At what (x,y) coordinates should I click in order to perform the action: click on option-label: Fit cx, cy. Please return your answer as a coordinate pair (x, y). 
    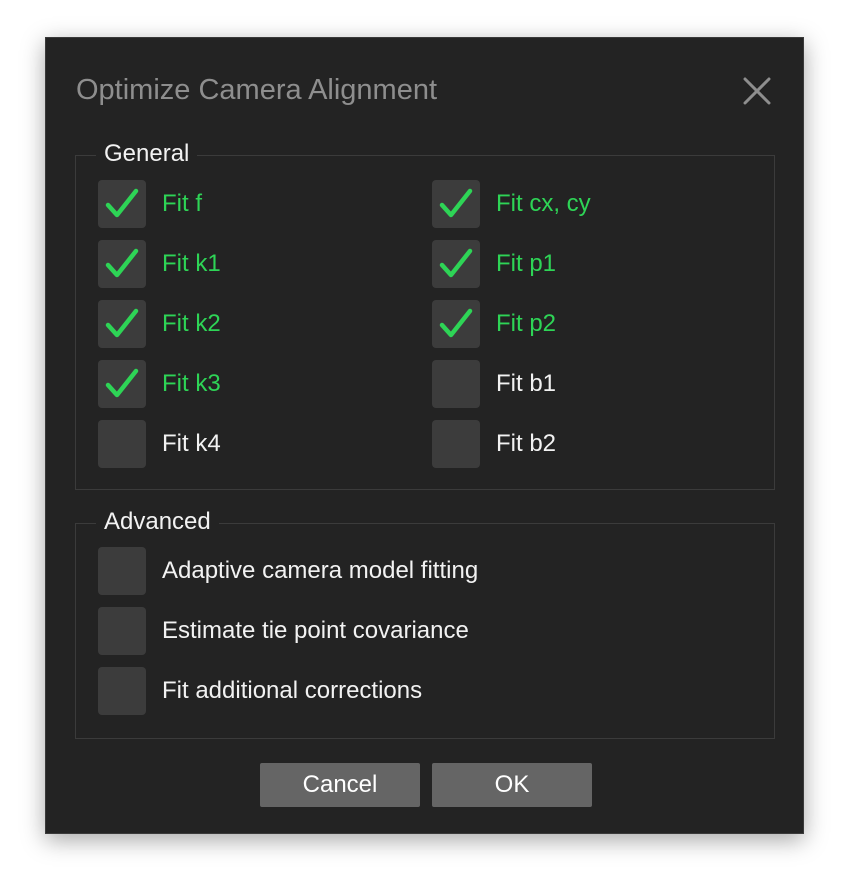
    Looking at the image, I should click on (543, 203).